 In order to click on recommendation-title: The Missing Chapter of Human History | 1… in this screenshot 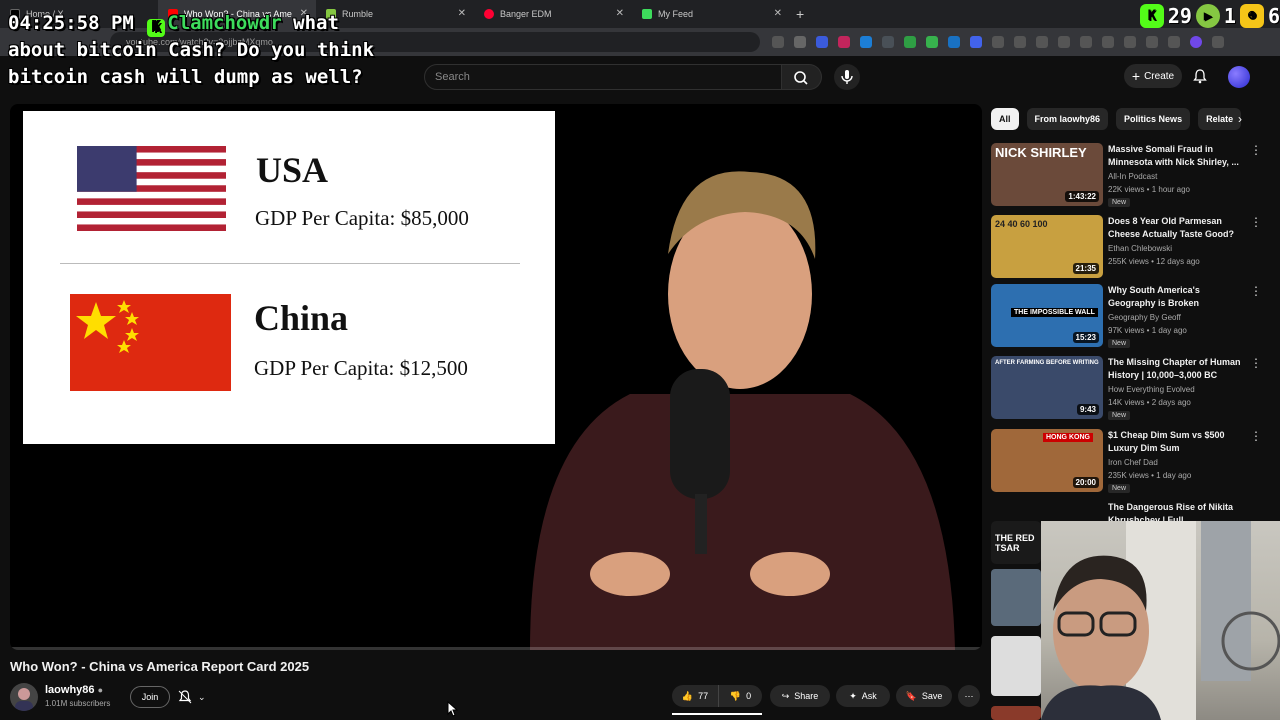, I will do `click(1175, 369)`.